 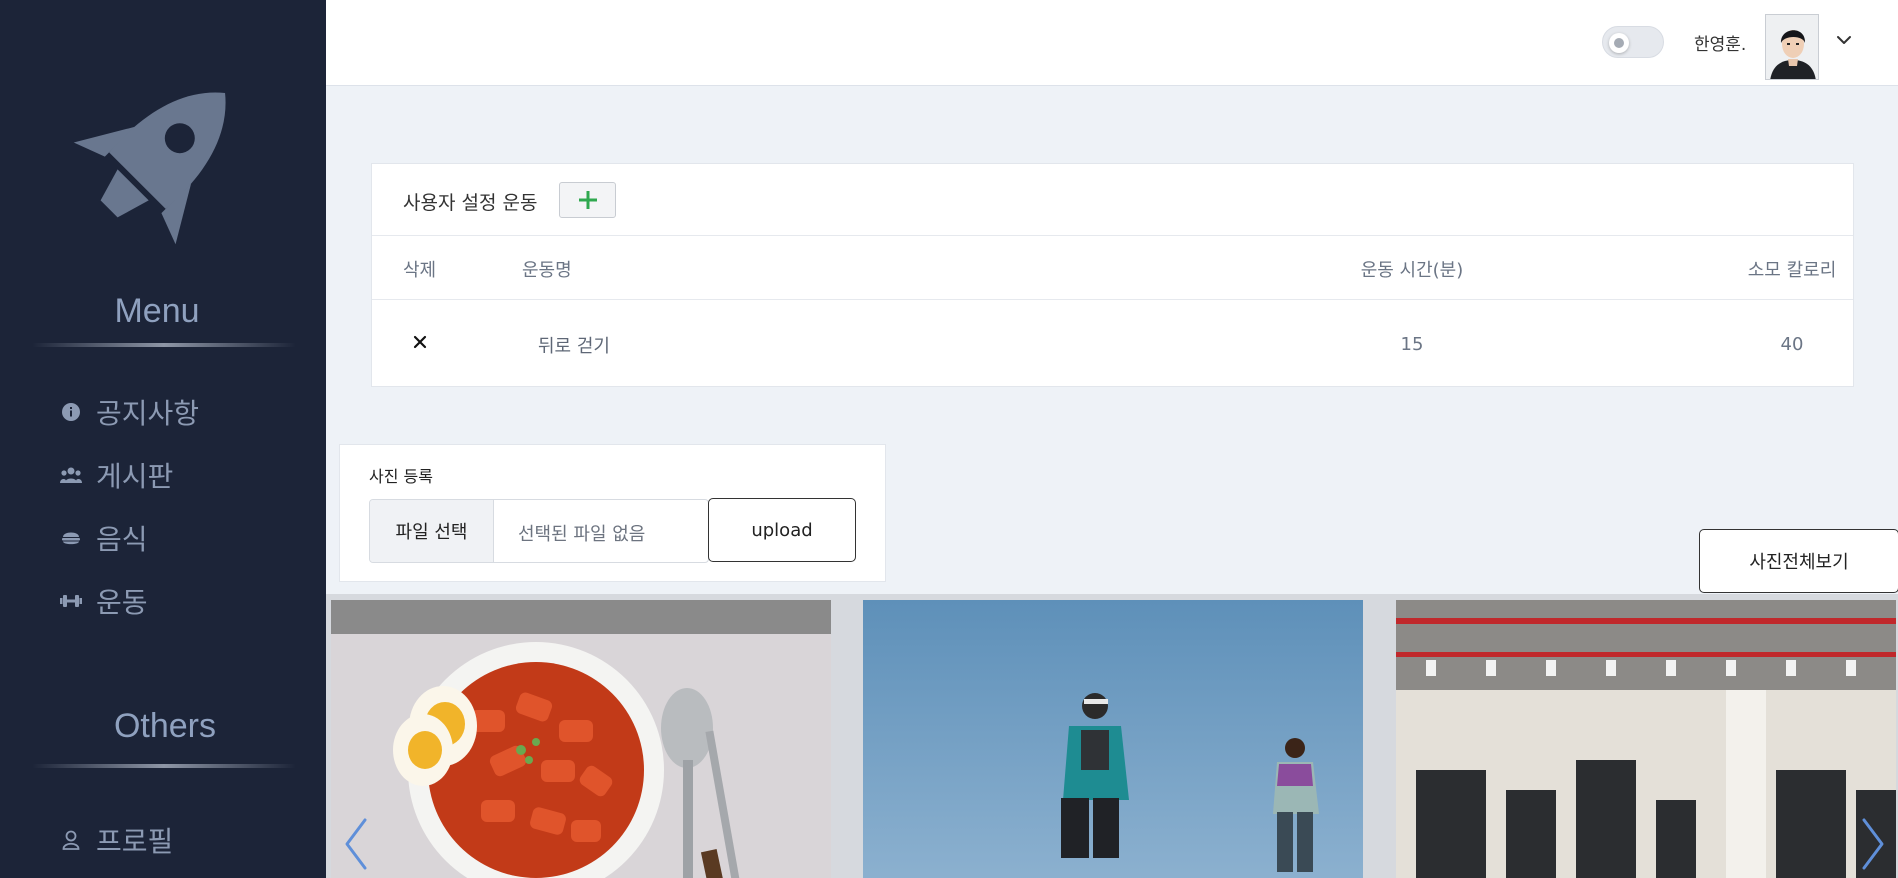 What do you see at coordinates (122, 602) in the screenshot?
I see `sidebar-item-label: 운동` at bounding box center [122, 602].